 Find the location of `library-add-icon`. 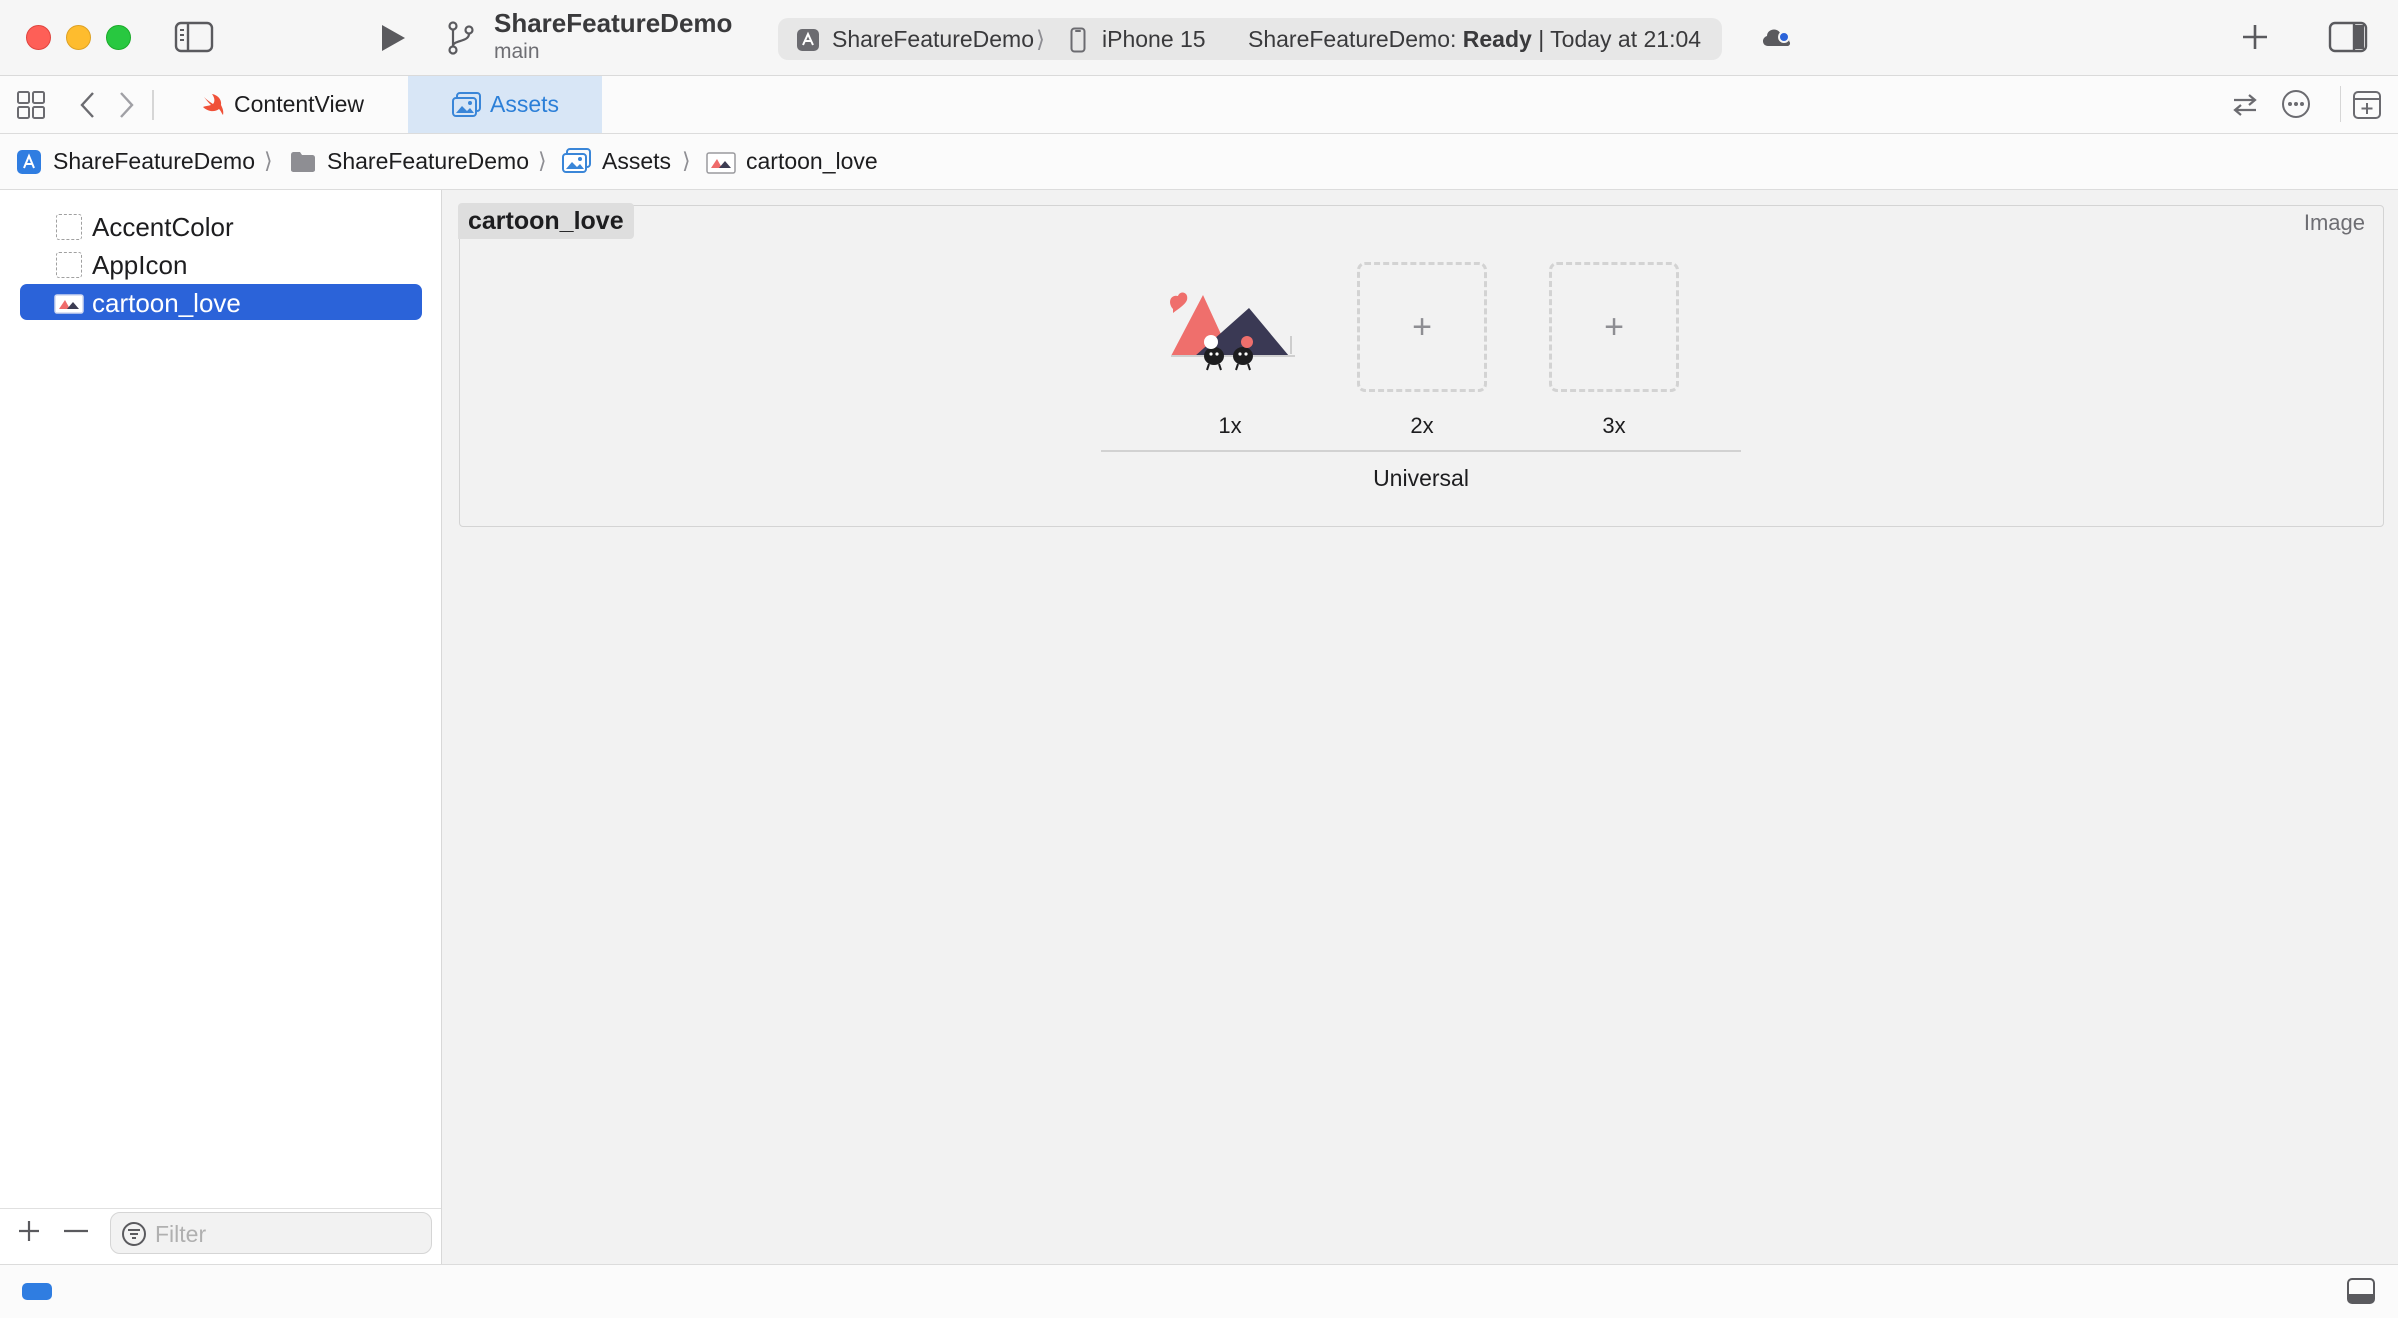

library-add-icon is located at coordinates (2255, 37).